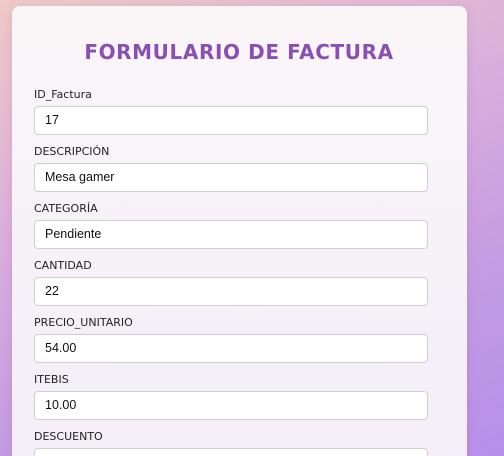 The image size is (504, 456). What do you see at coordinates (231, 234) in the screenshot?
I see `categoria-input: Pendiente` at bounding box center [231, 234].